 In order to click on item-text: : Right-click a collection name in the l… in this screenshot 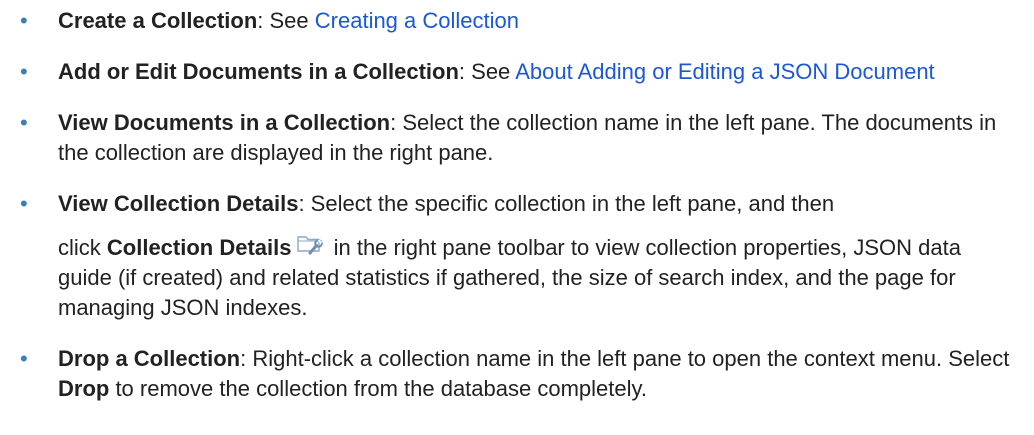, I will do `click(625, 358)`.